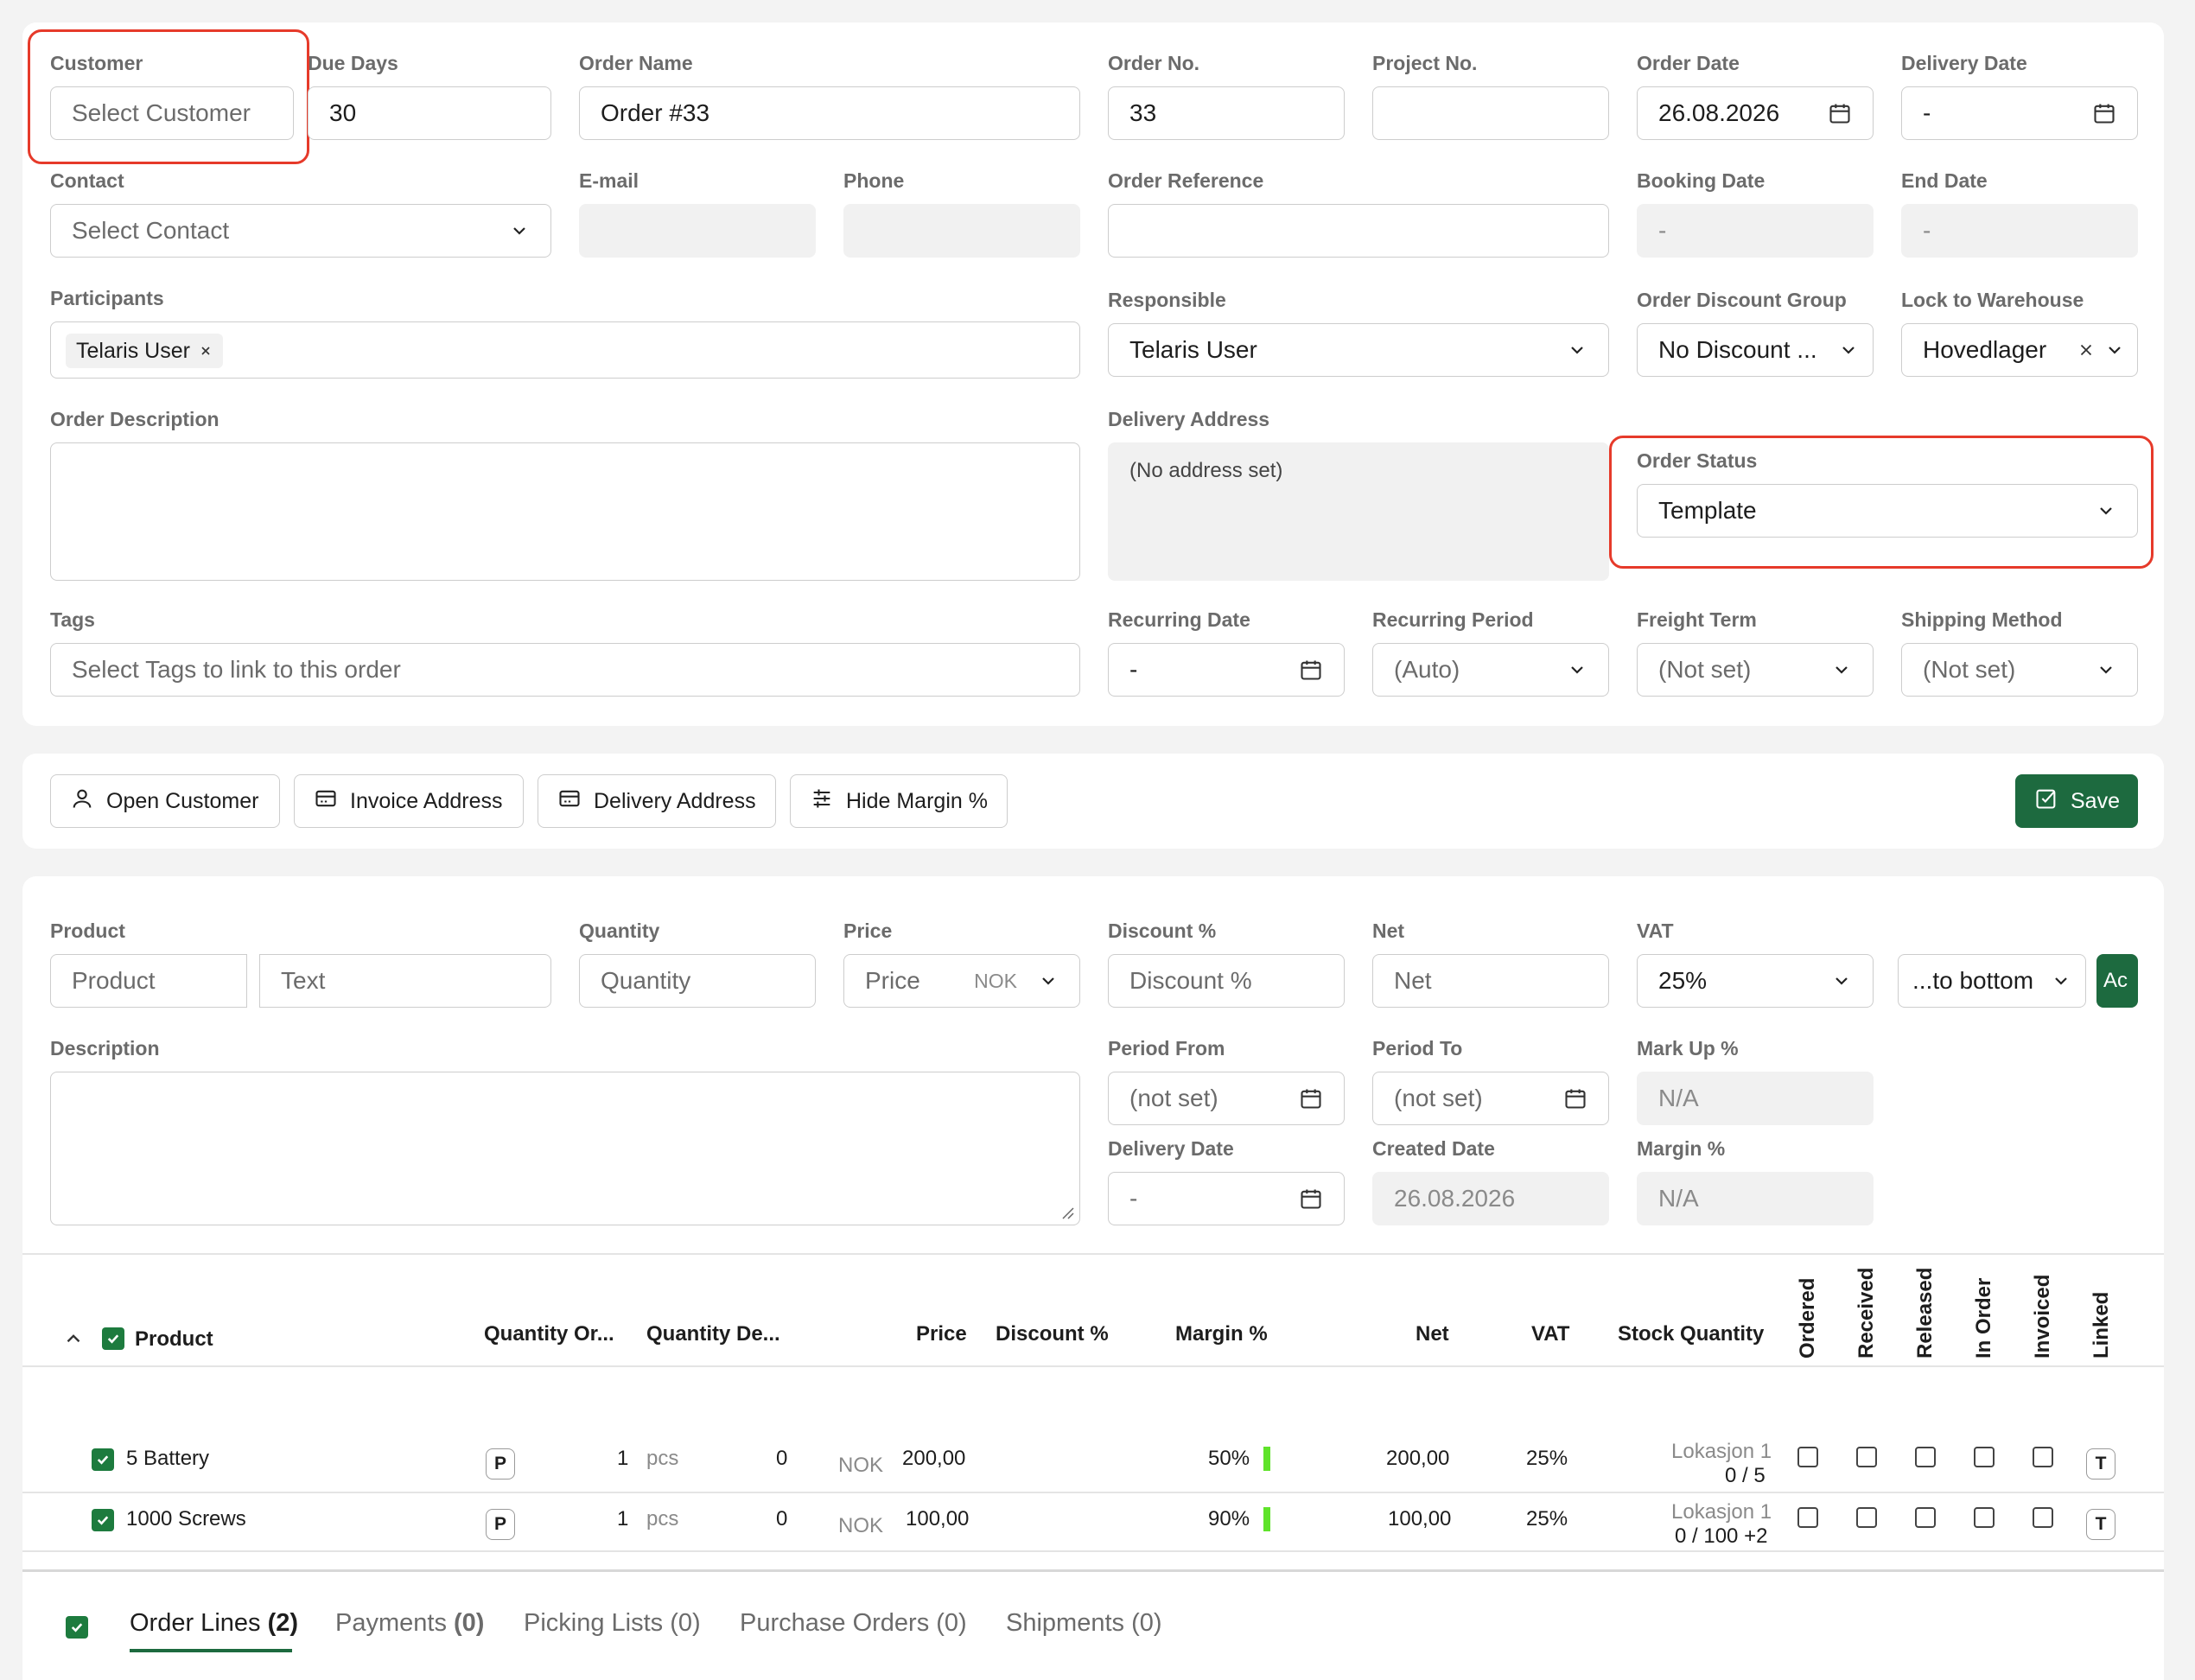 The height and width of the screenshot is (1680, 2195). I want to click on col-stock: Stock Quantity, so click(1691, 1334).